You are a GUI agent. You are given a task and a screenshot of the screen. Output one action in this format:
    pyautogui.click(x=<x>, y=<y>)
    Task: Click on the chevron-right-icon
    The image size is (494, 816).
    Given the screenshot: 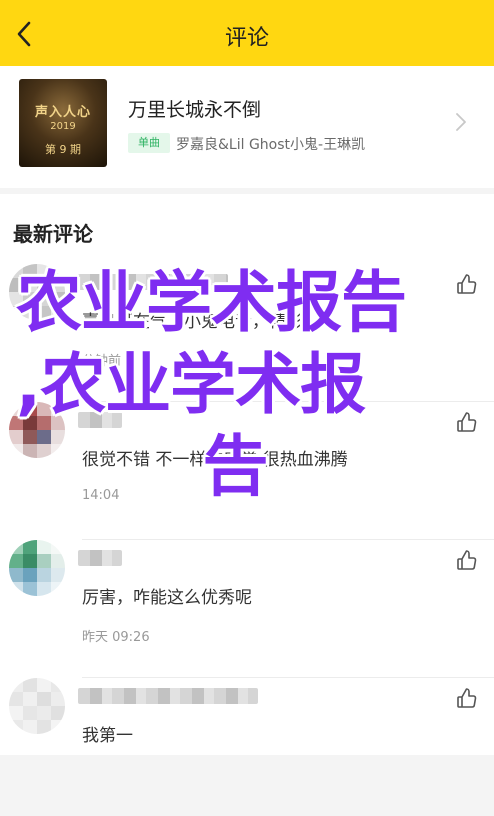 What is the action you would take?
    pyautogui.click(x=461, y=122)
    